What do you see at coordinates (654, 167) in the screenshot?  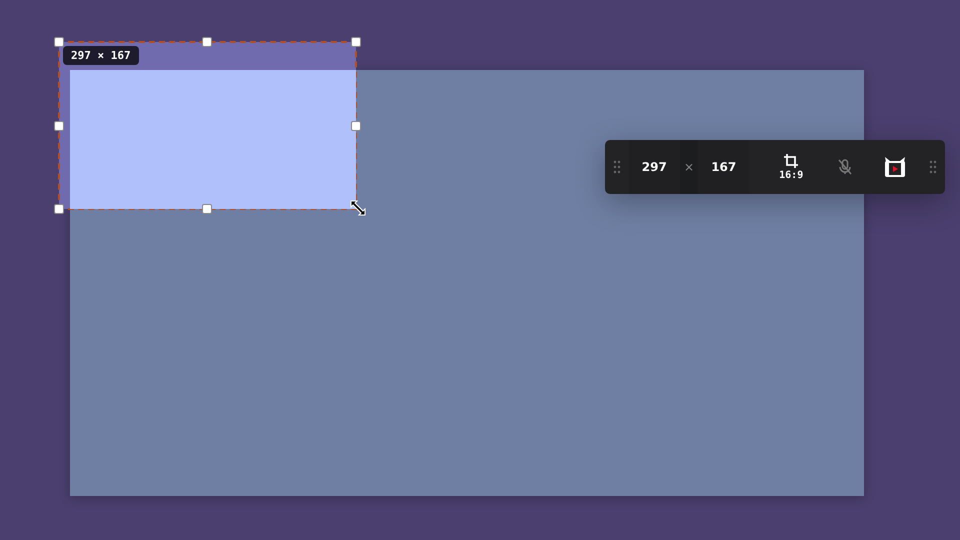 I see `width-field: 297` at bounding box center [654, 167].